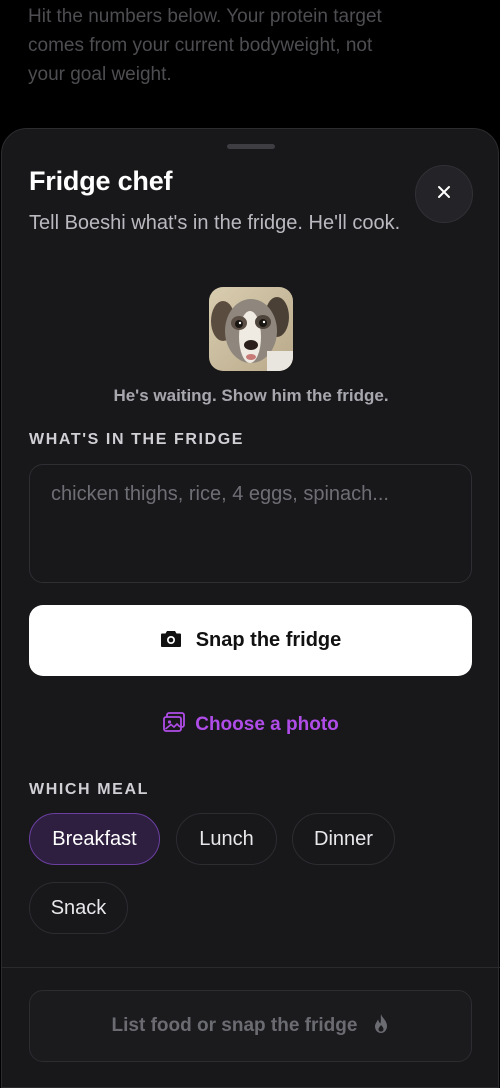 The height and width of the screenshot is (1088, 500). I want to click on choose-photo-link: Choose a photo, so click(251, 724).